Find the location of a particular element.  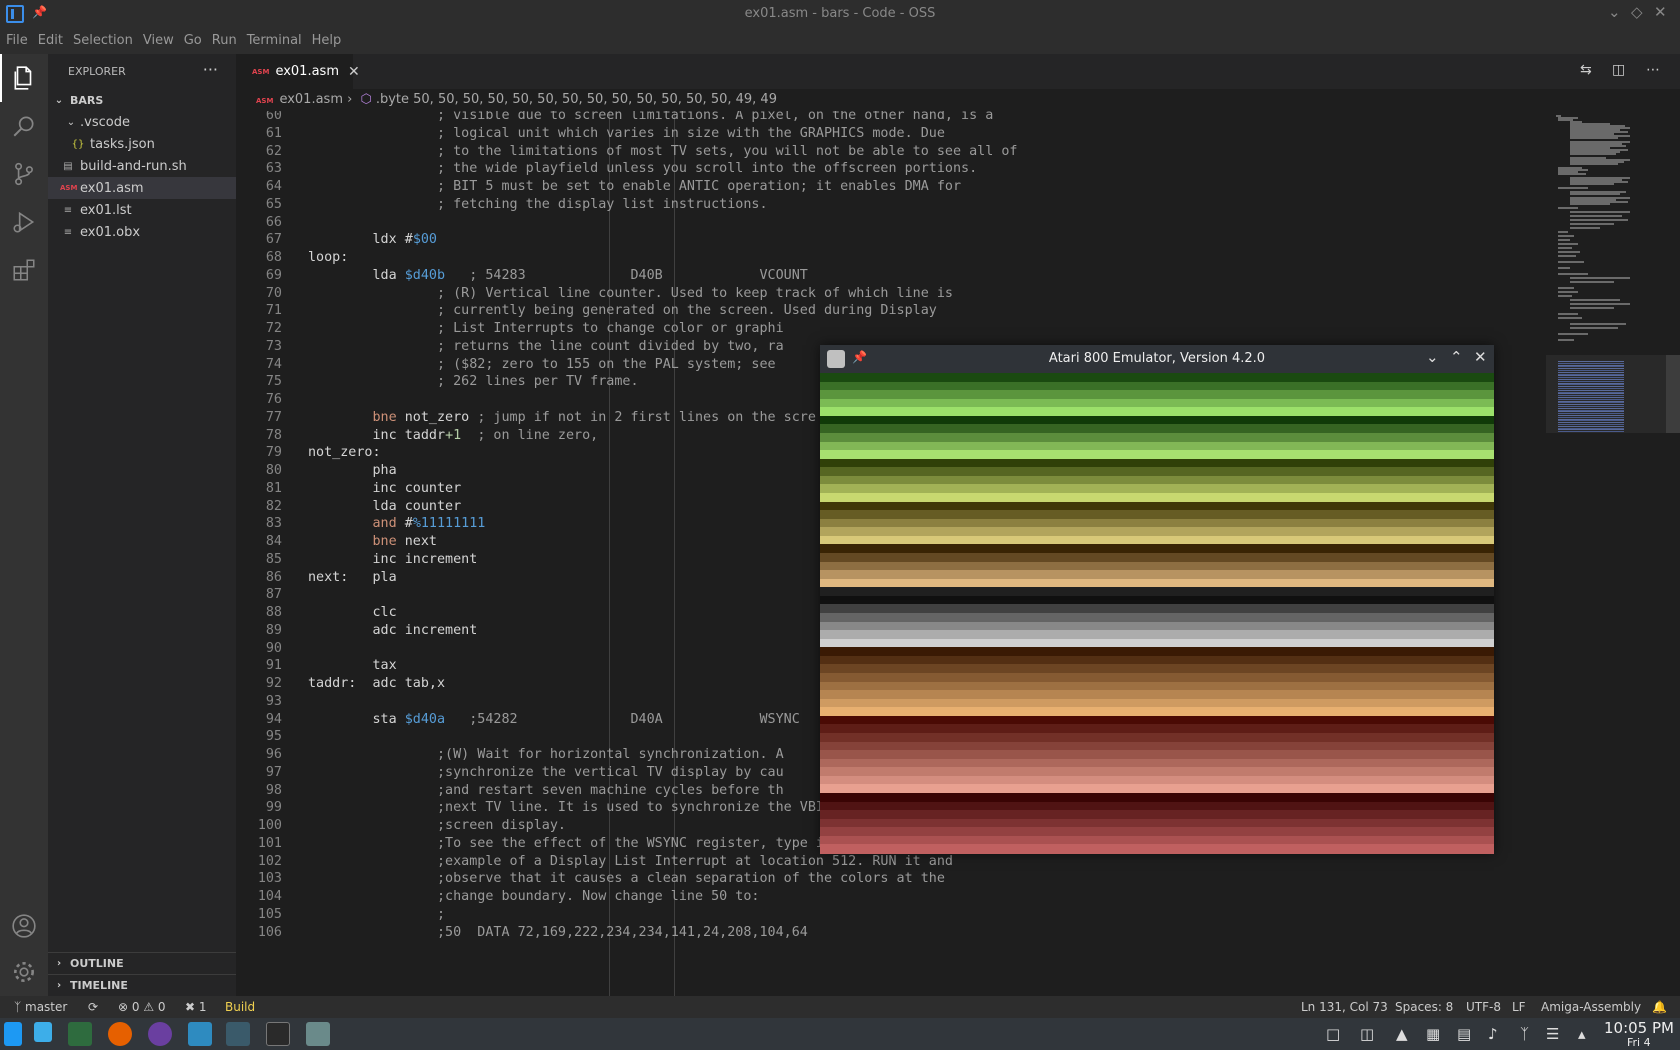

cursor-position: Ln 131, Col 73 is located at coordinates (1344, 1007).